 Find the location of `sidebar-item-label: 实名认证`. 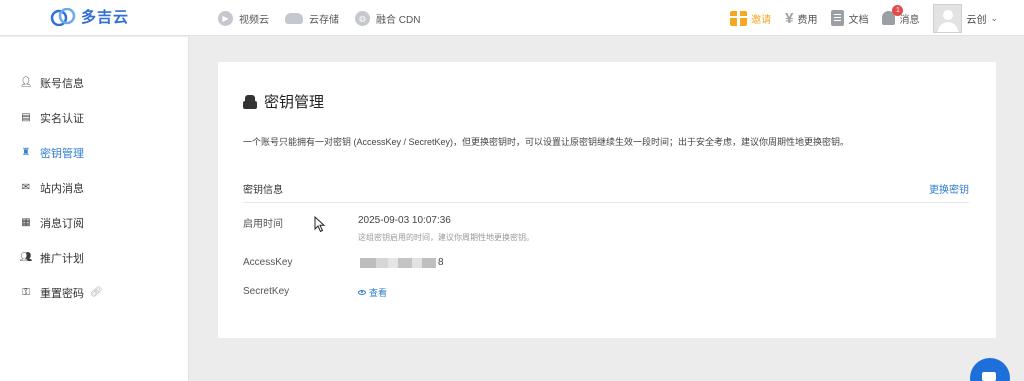

sidebar-item-label: 实名认证 is located at coordinates (62, 118).